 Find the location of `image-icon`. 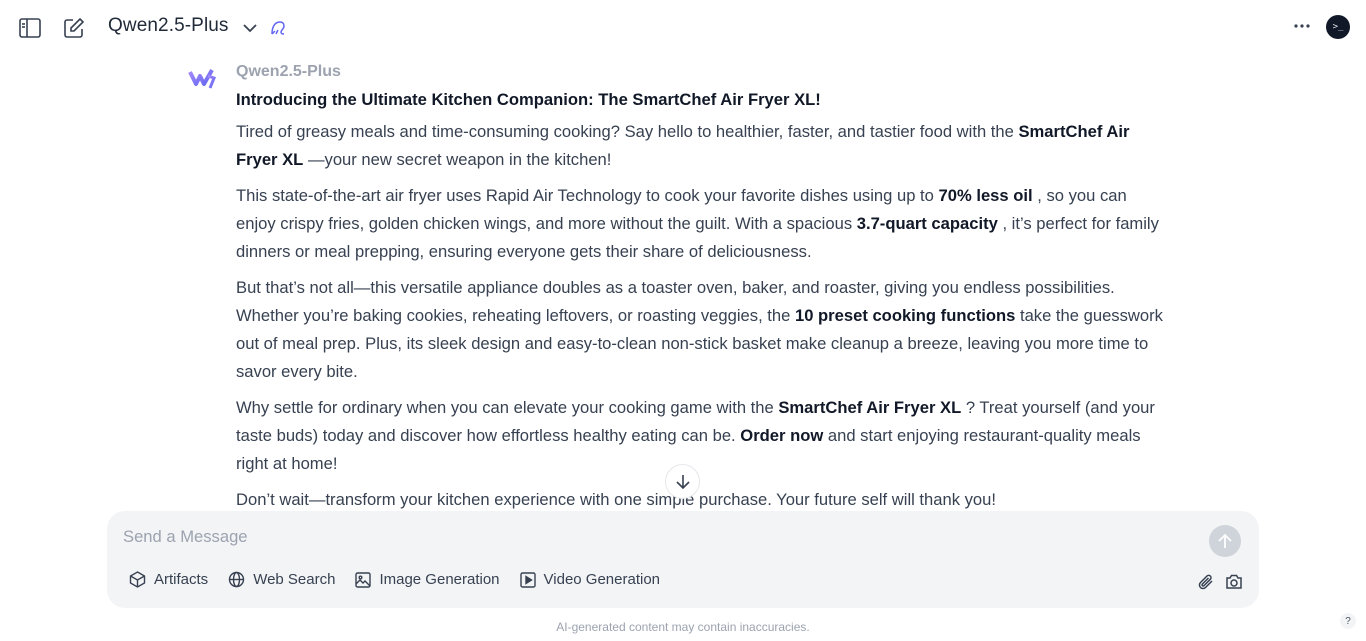

image-icon is located at coordinates (363, 579).